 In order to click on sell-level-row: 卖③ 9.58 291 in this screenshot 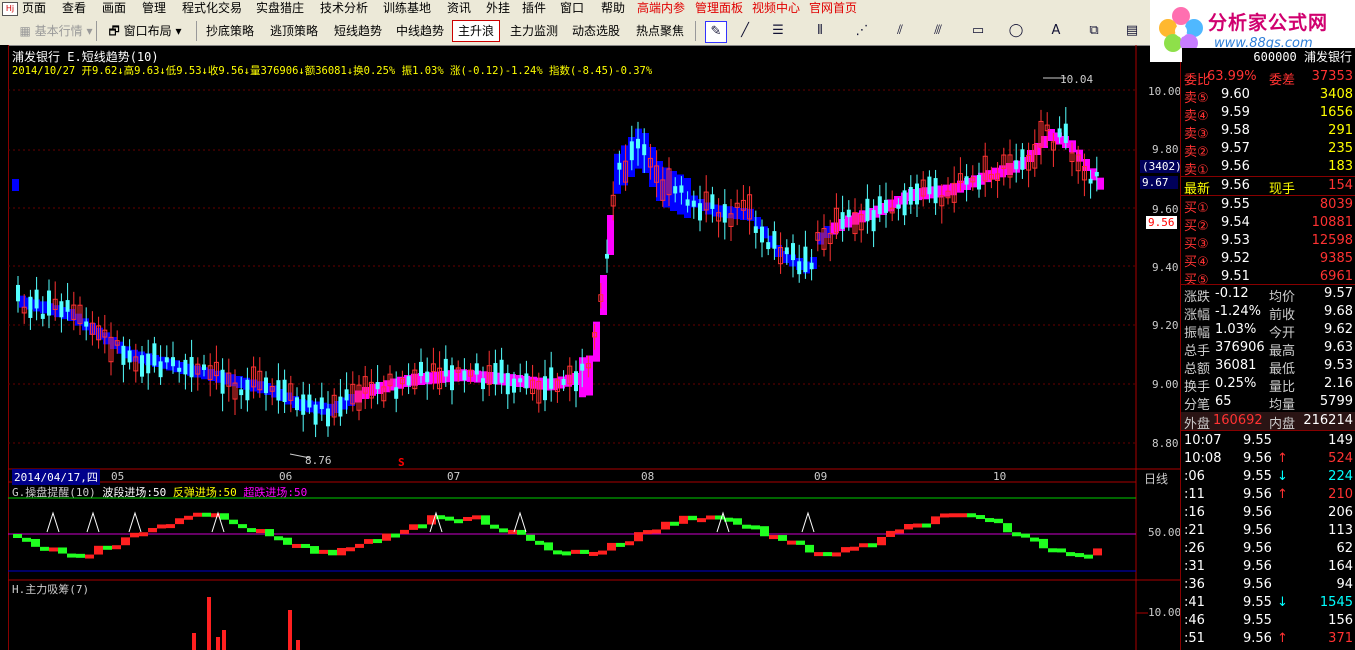, I will do `click(1268, 132)`.